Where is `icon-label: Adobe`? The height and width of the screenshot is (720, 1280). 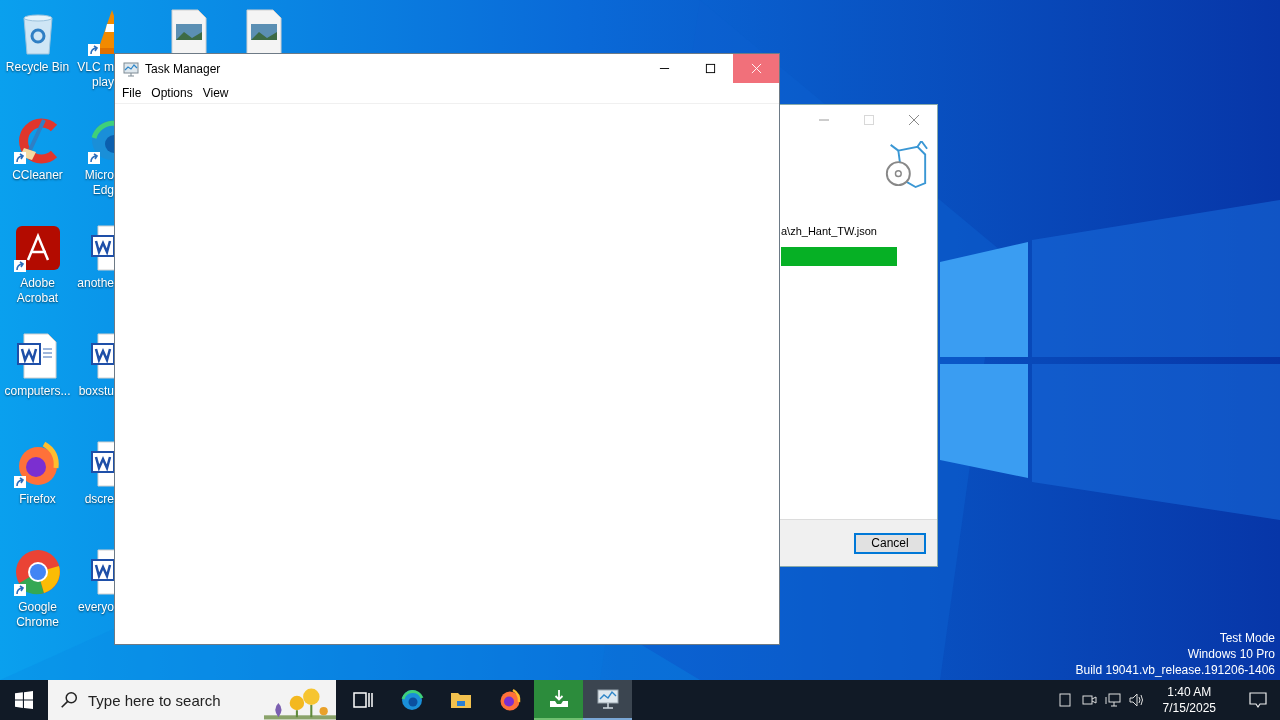
icon-label: Adobe is located at coordinates (37, 283).